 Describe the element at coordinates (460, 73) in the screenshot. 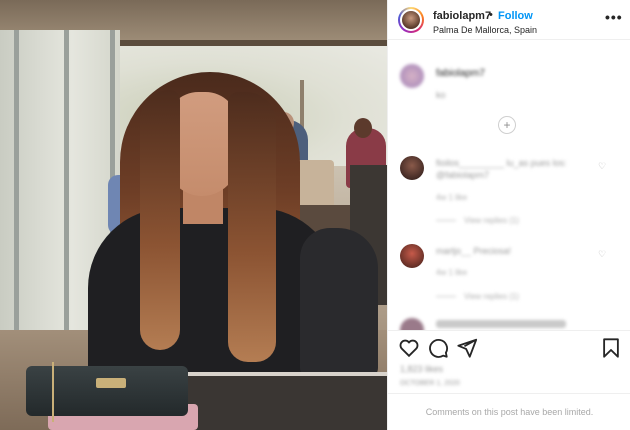

I see `caption-username: fabiolapm7` at that location.